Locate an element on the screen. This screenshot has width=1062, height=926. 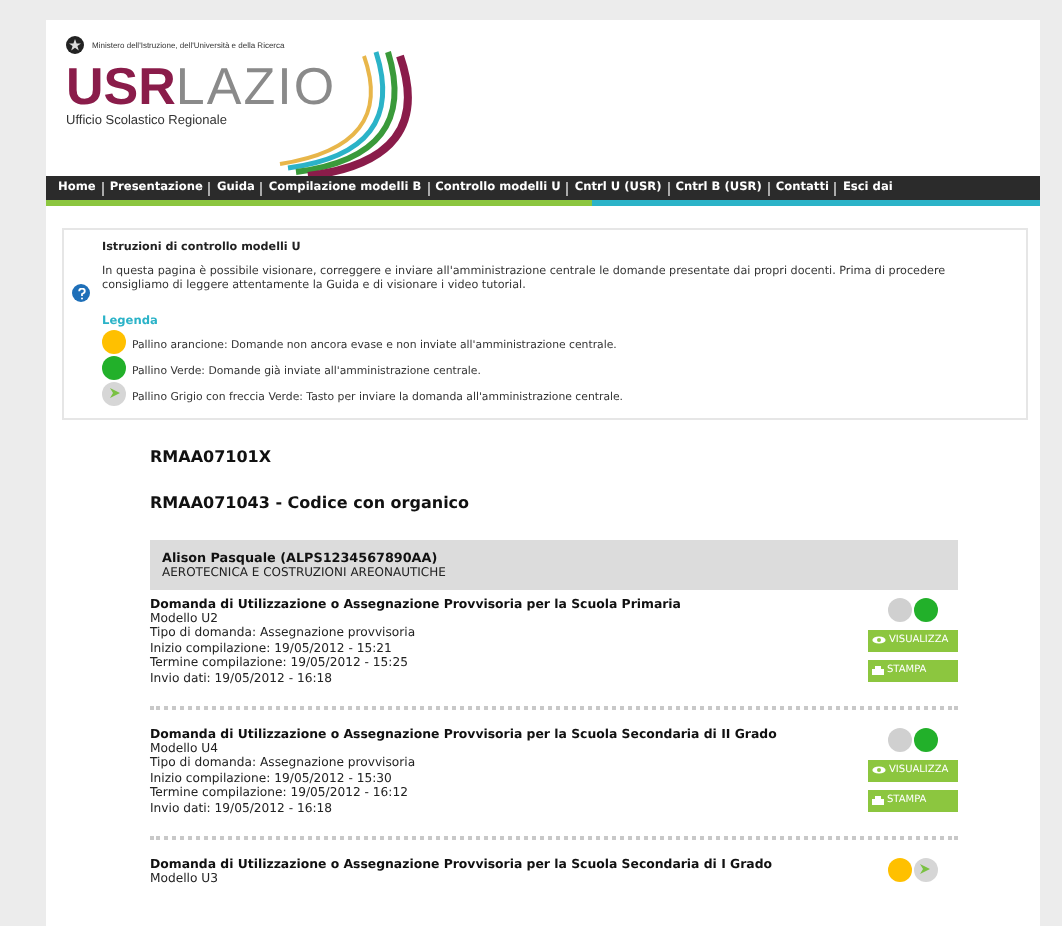
emblem-icon is located at coordinates (75, 45).